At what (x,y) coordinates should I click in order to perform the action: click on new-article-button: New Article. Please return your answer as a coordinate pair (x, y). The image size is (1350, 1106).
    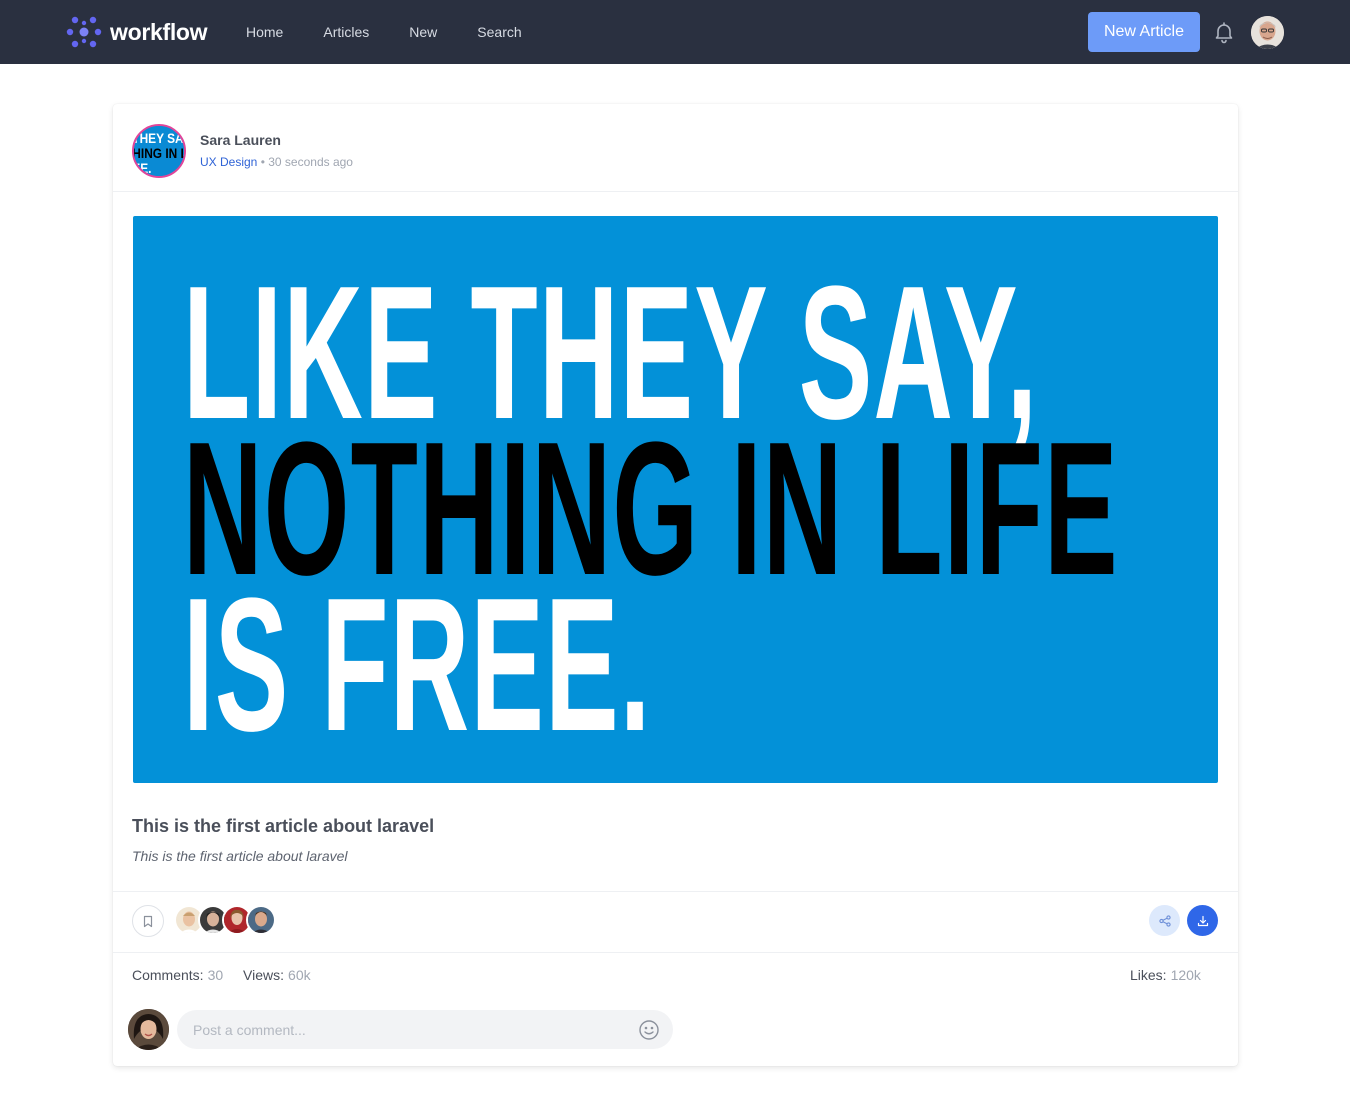
    Looking at the image, I should click on (1143, 32).